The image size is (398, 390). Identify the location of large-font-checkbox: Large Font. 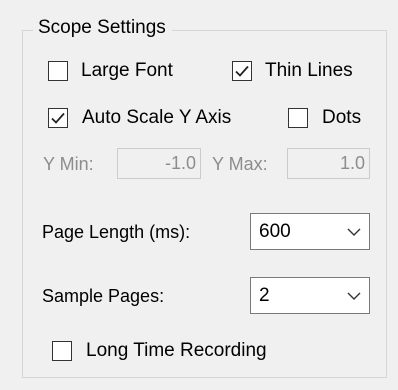
(110, 71).